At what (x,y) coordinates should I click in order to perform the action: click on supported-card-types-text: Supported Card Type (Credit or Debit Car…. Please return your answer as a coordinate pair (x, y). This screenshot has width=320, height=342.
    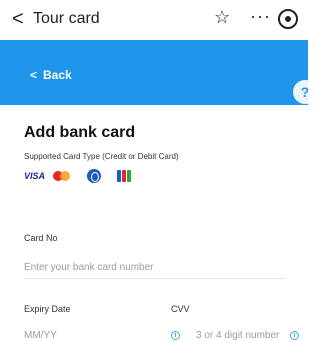
    Looking at the image, I should click on (101, 156).